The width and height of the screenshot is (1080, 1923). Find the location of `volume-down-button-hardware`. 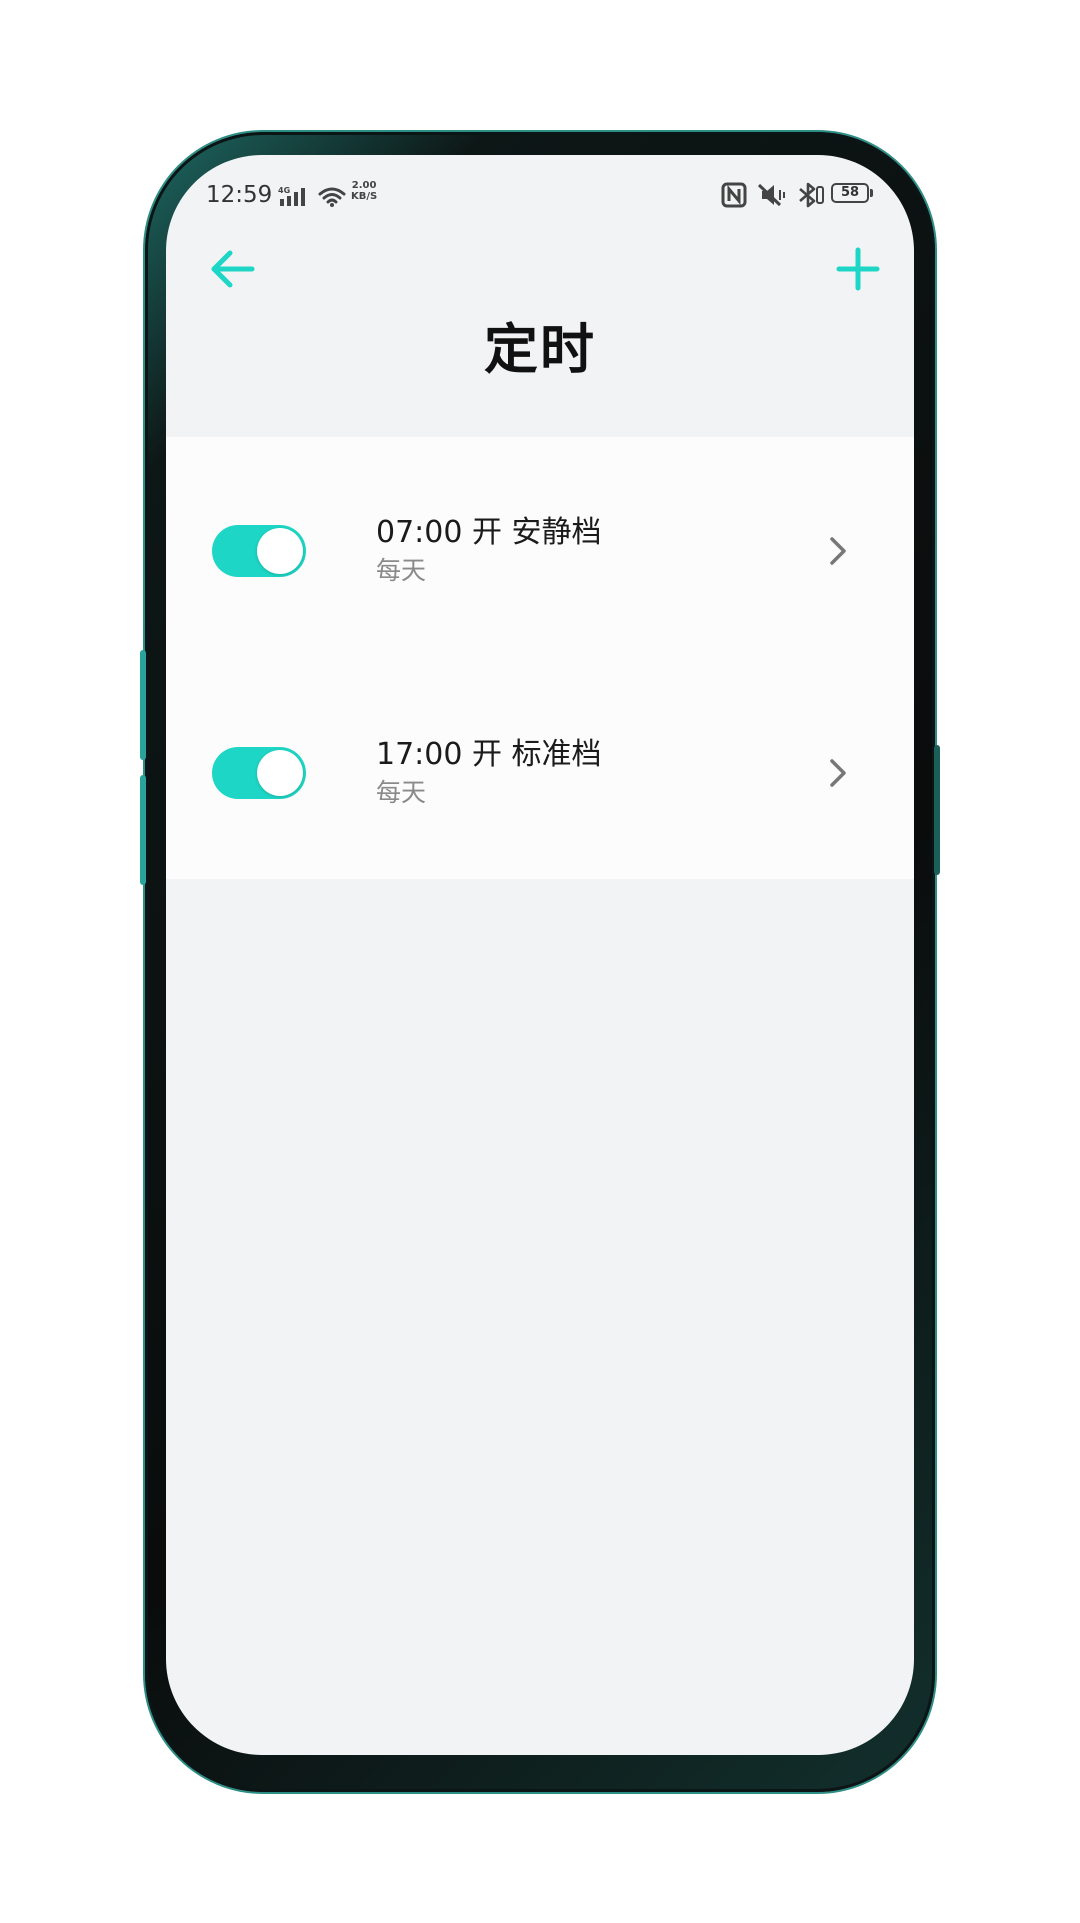

volume-down-button-hardware is located at coordinates (143, 830).